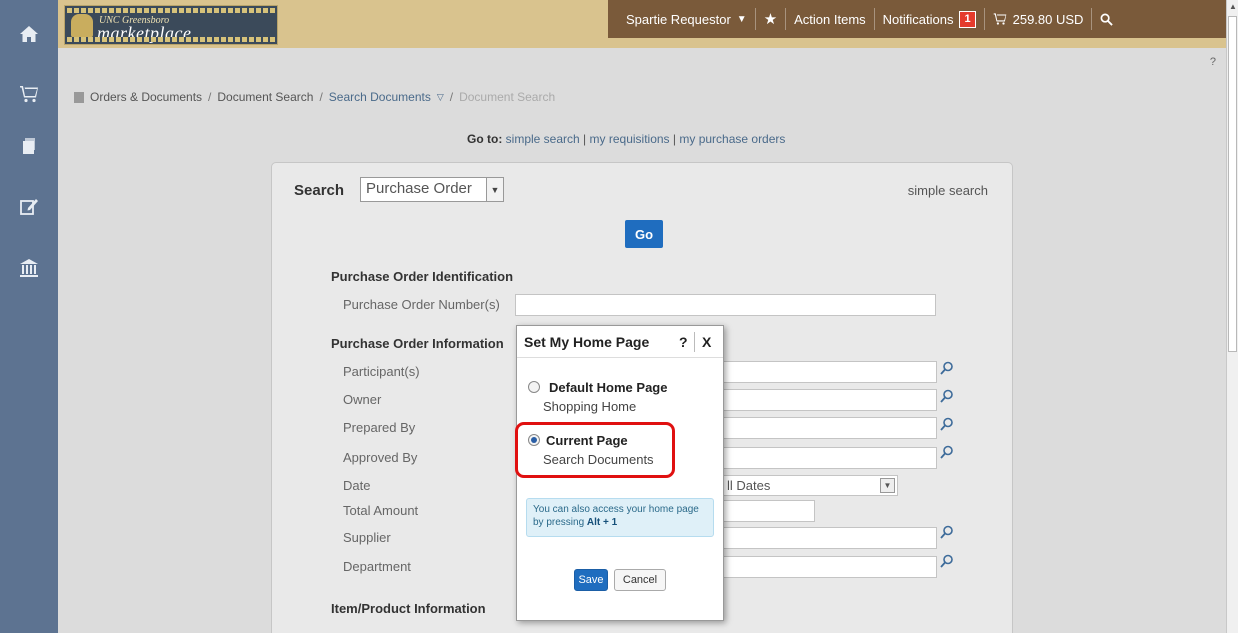  I want to click on dialog-header: Set My Home Page ? X, so click(620, 342).